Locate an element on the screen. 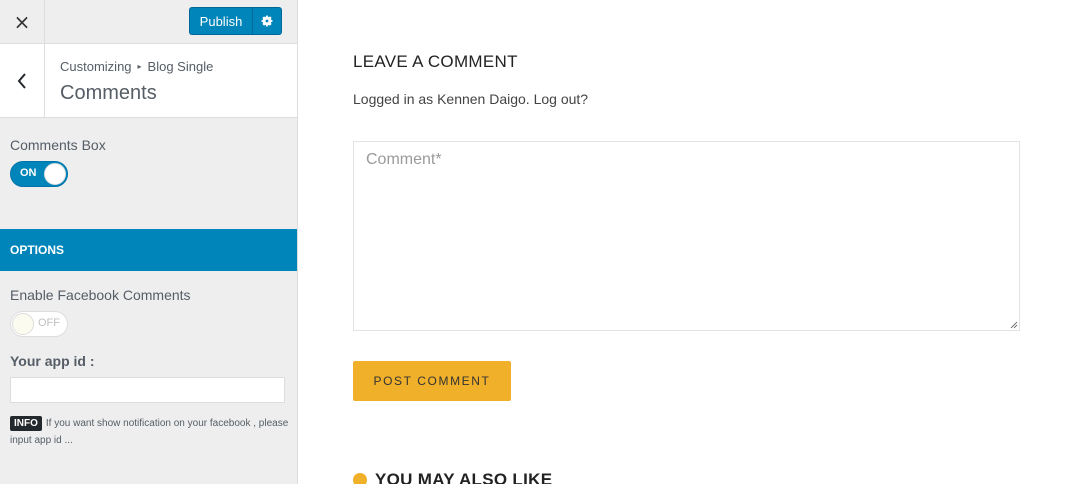  may-also-like-text: YOU MAY ALSO LIKE is located at coordinates (464, 477).